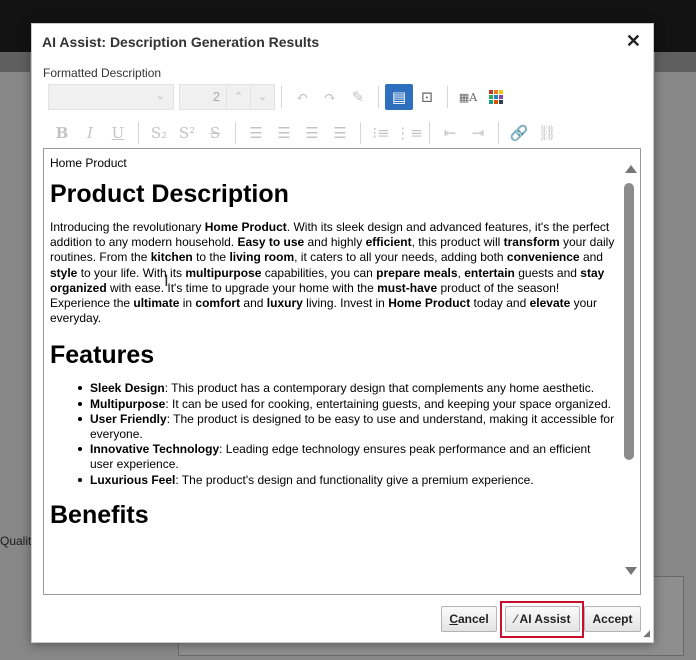 This screenshot has width=696, height=660. I want to click on resize-grip-icon: ◢, so click(646, 633).